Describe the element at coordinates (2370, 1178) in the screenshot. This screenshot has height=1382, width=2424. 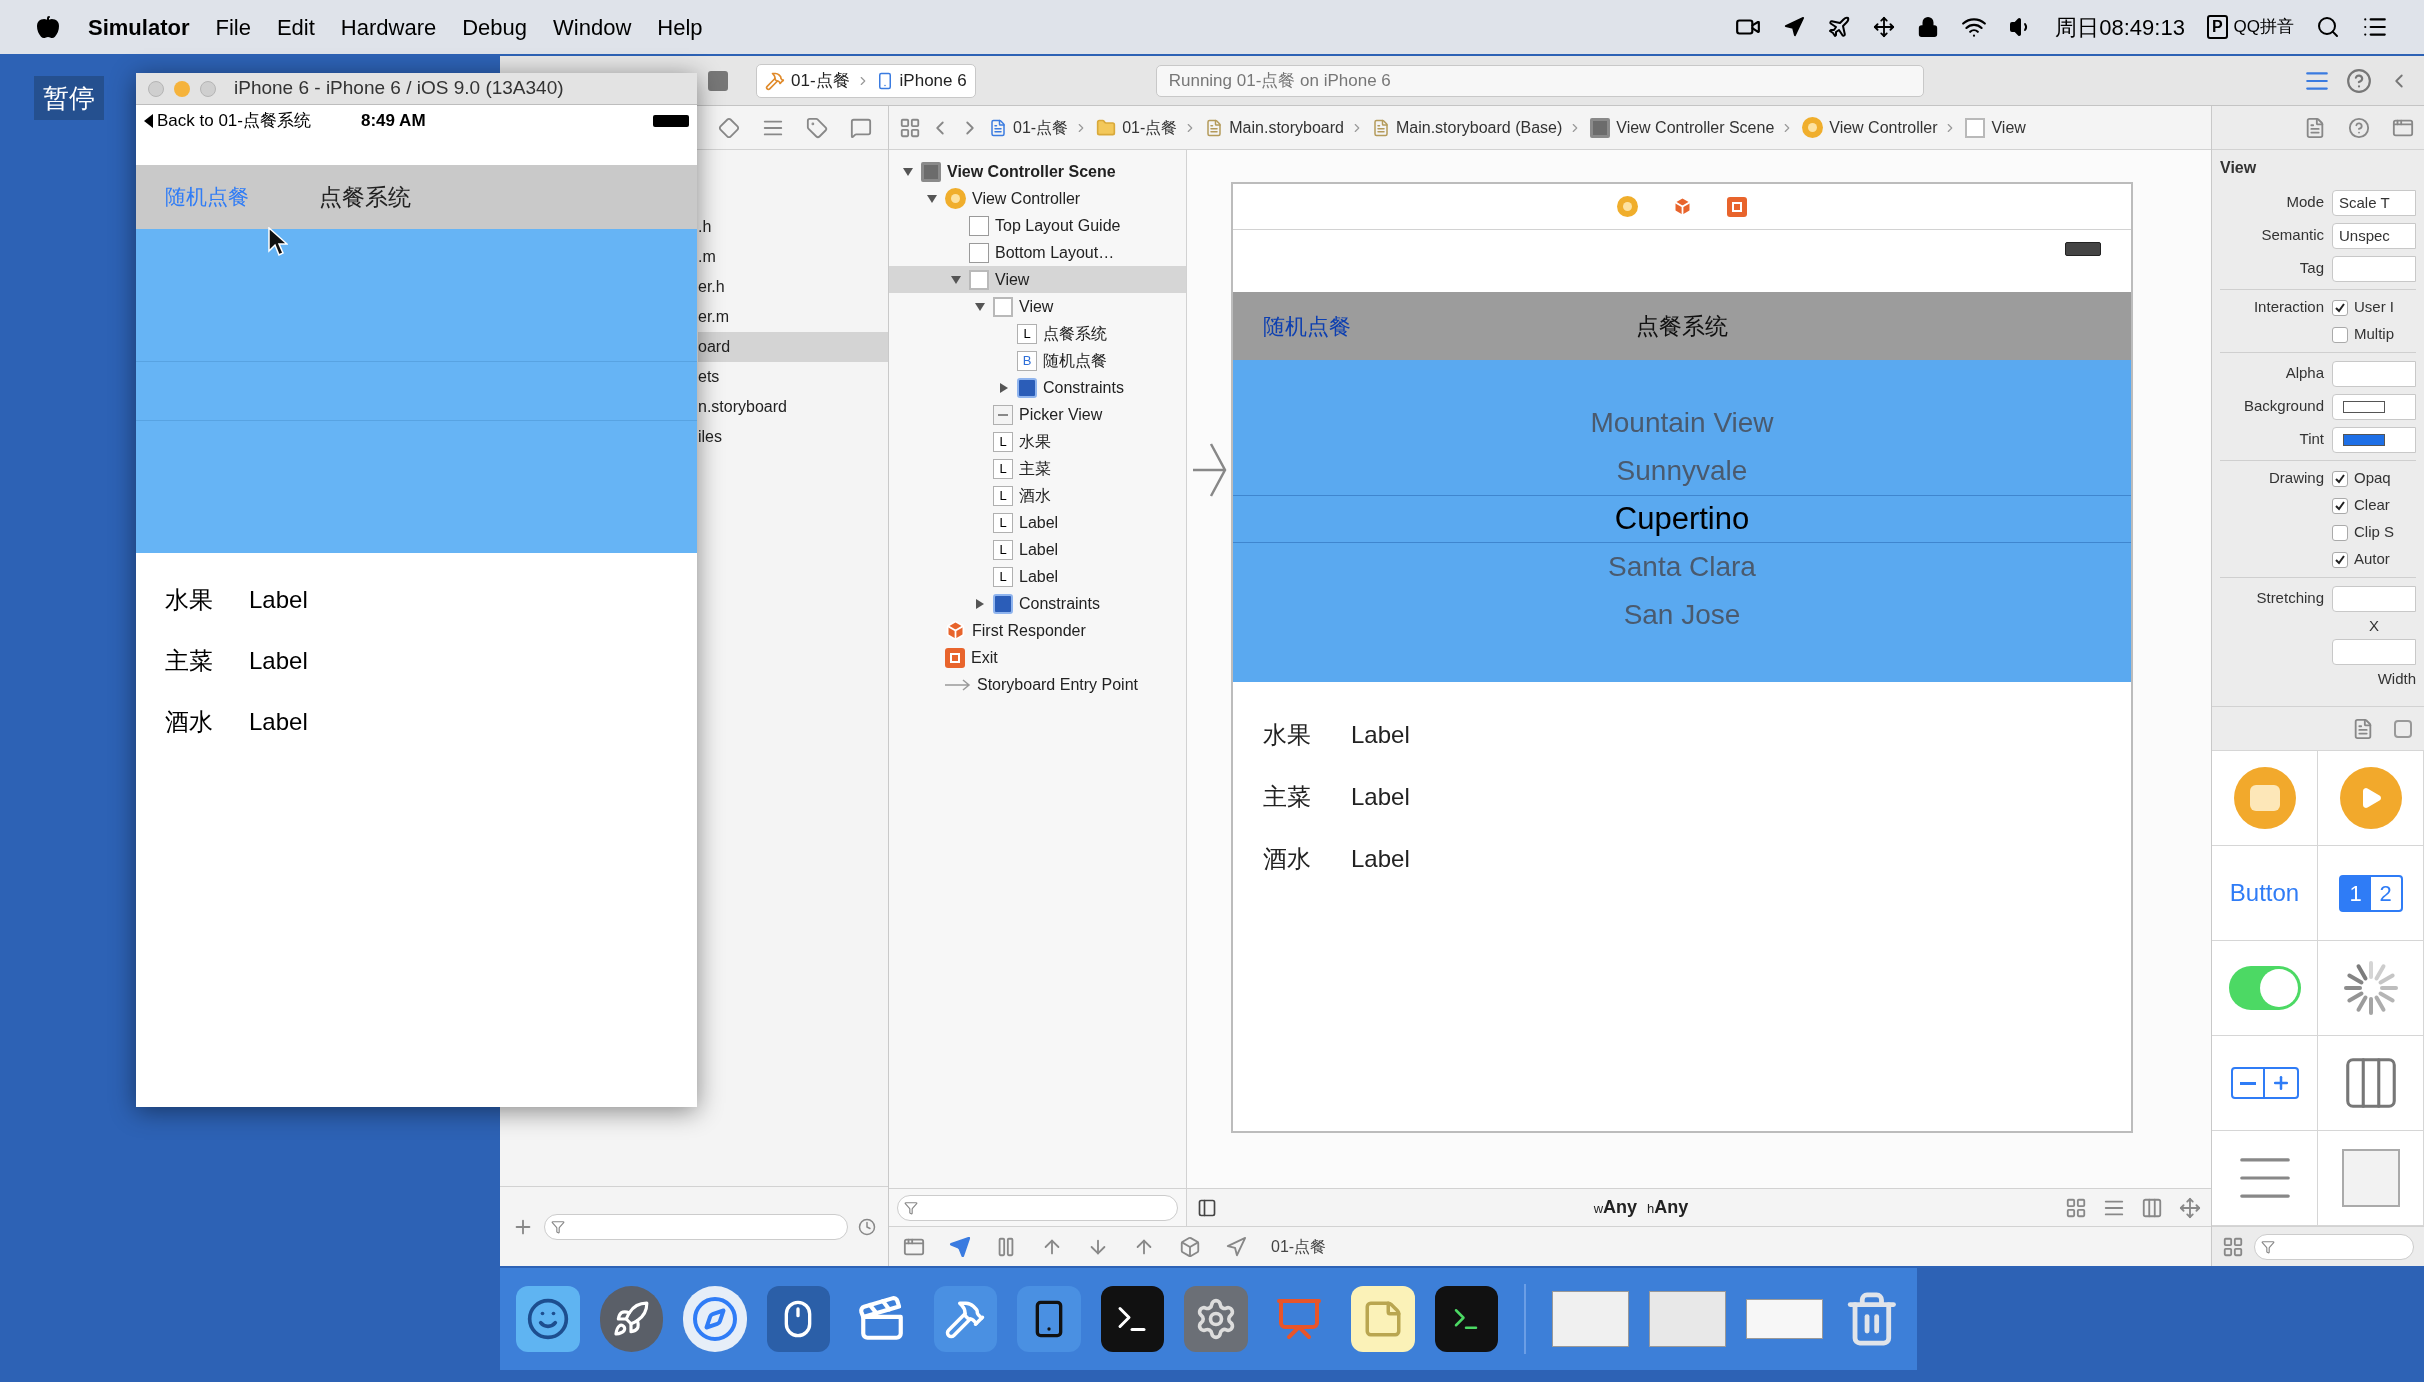
I see `image-placeholder-icon` at that location.